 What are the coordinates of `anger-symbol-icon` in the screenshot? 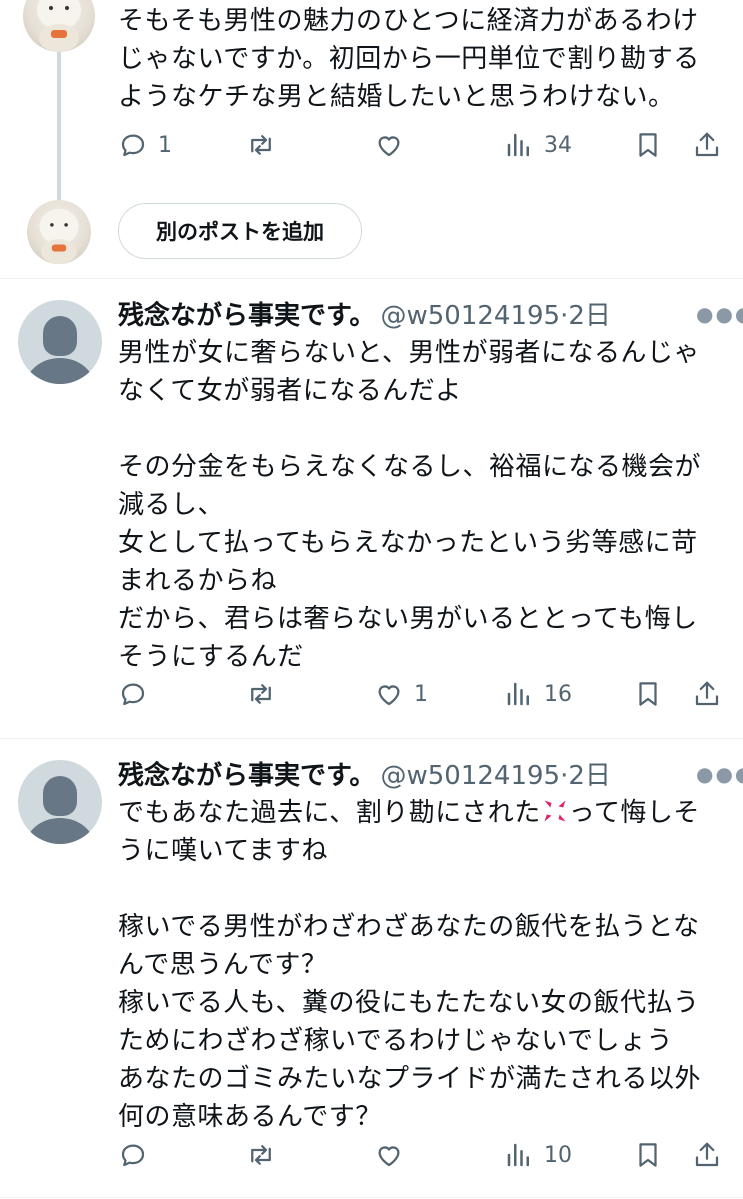 It's located at (555, 811).